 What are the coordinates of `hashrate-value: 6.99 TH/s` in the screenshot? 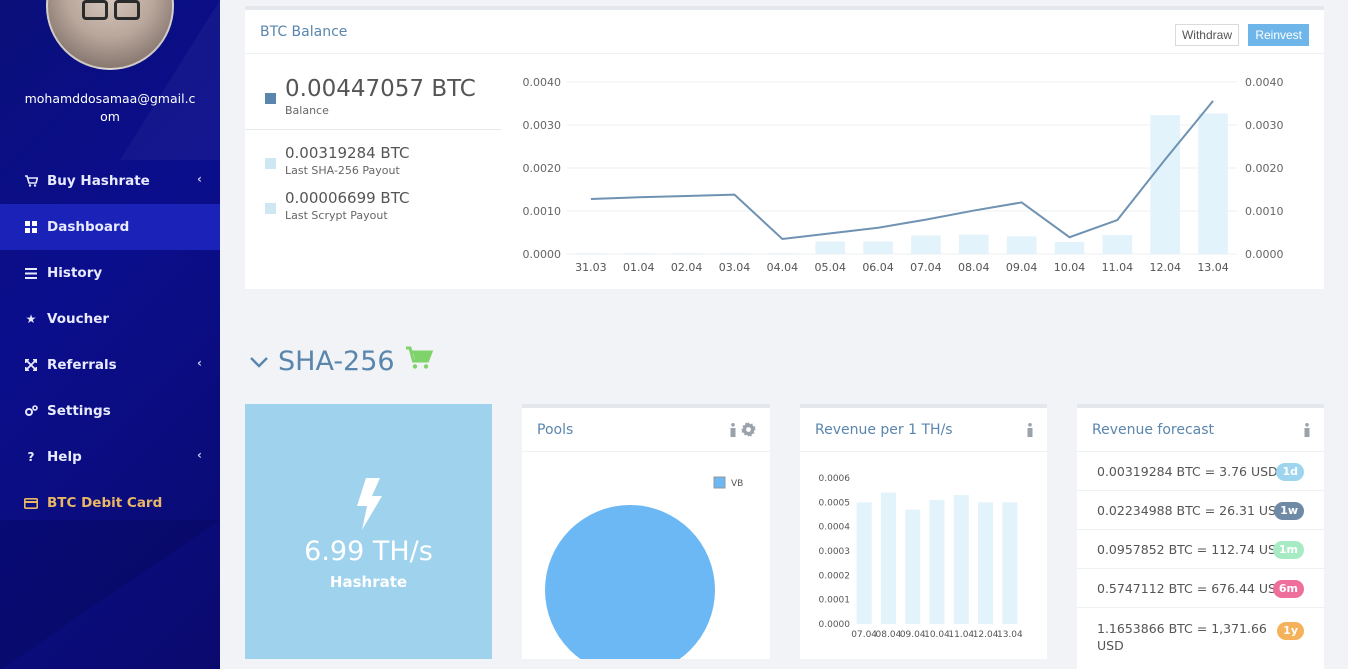 It's located at (368, 551).